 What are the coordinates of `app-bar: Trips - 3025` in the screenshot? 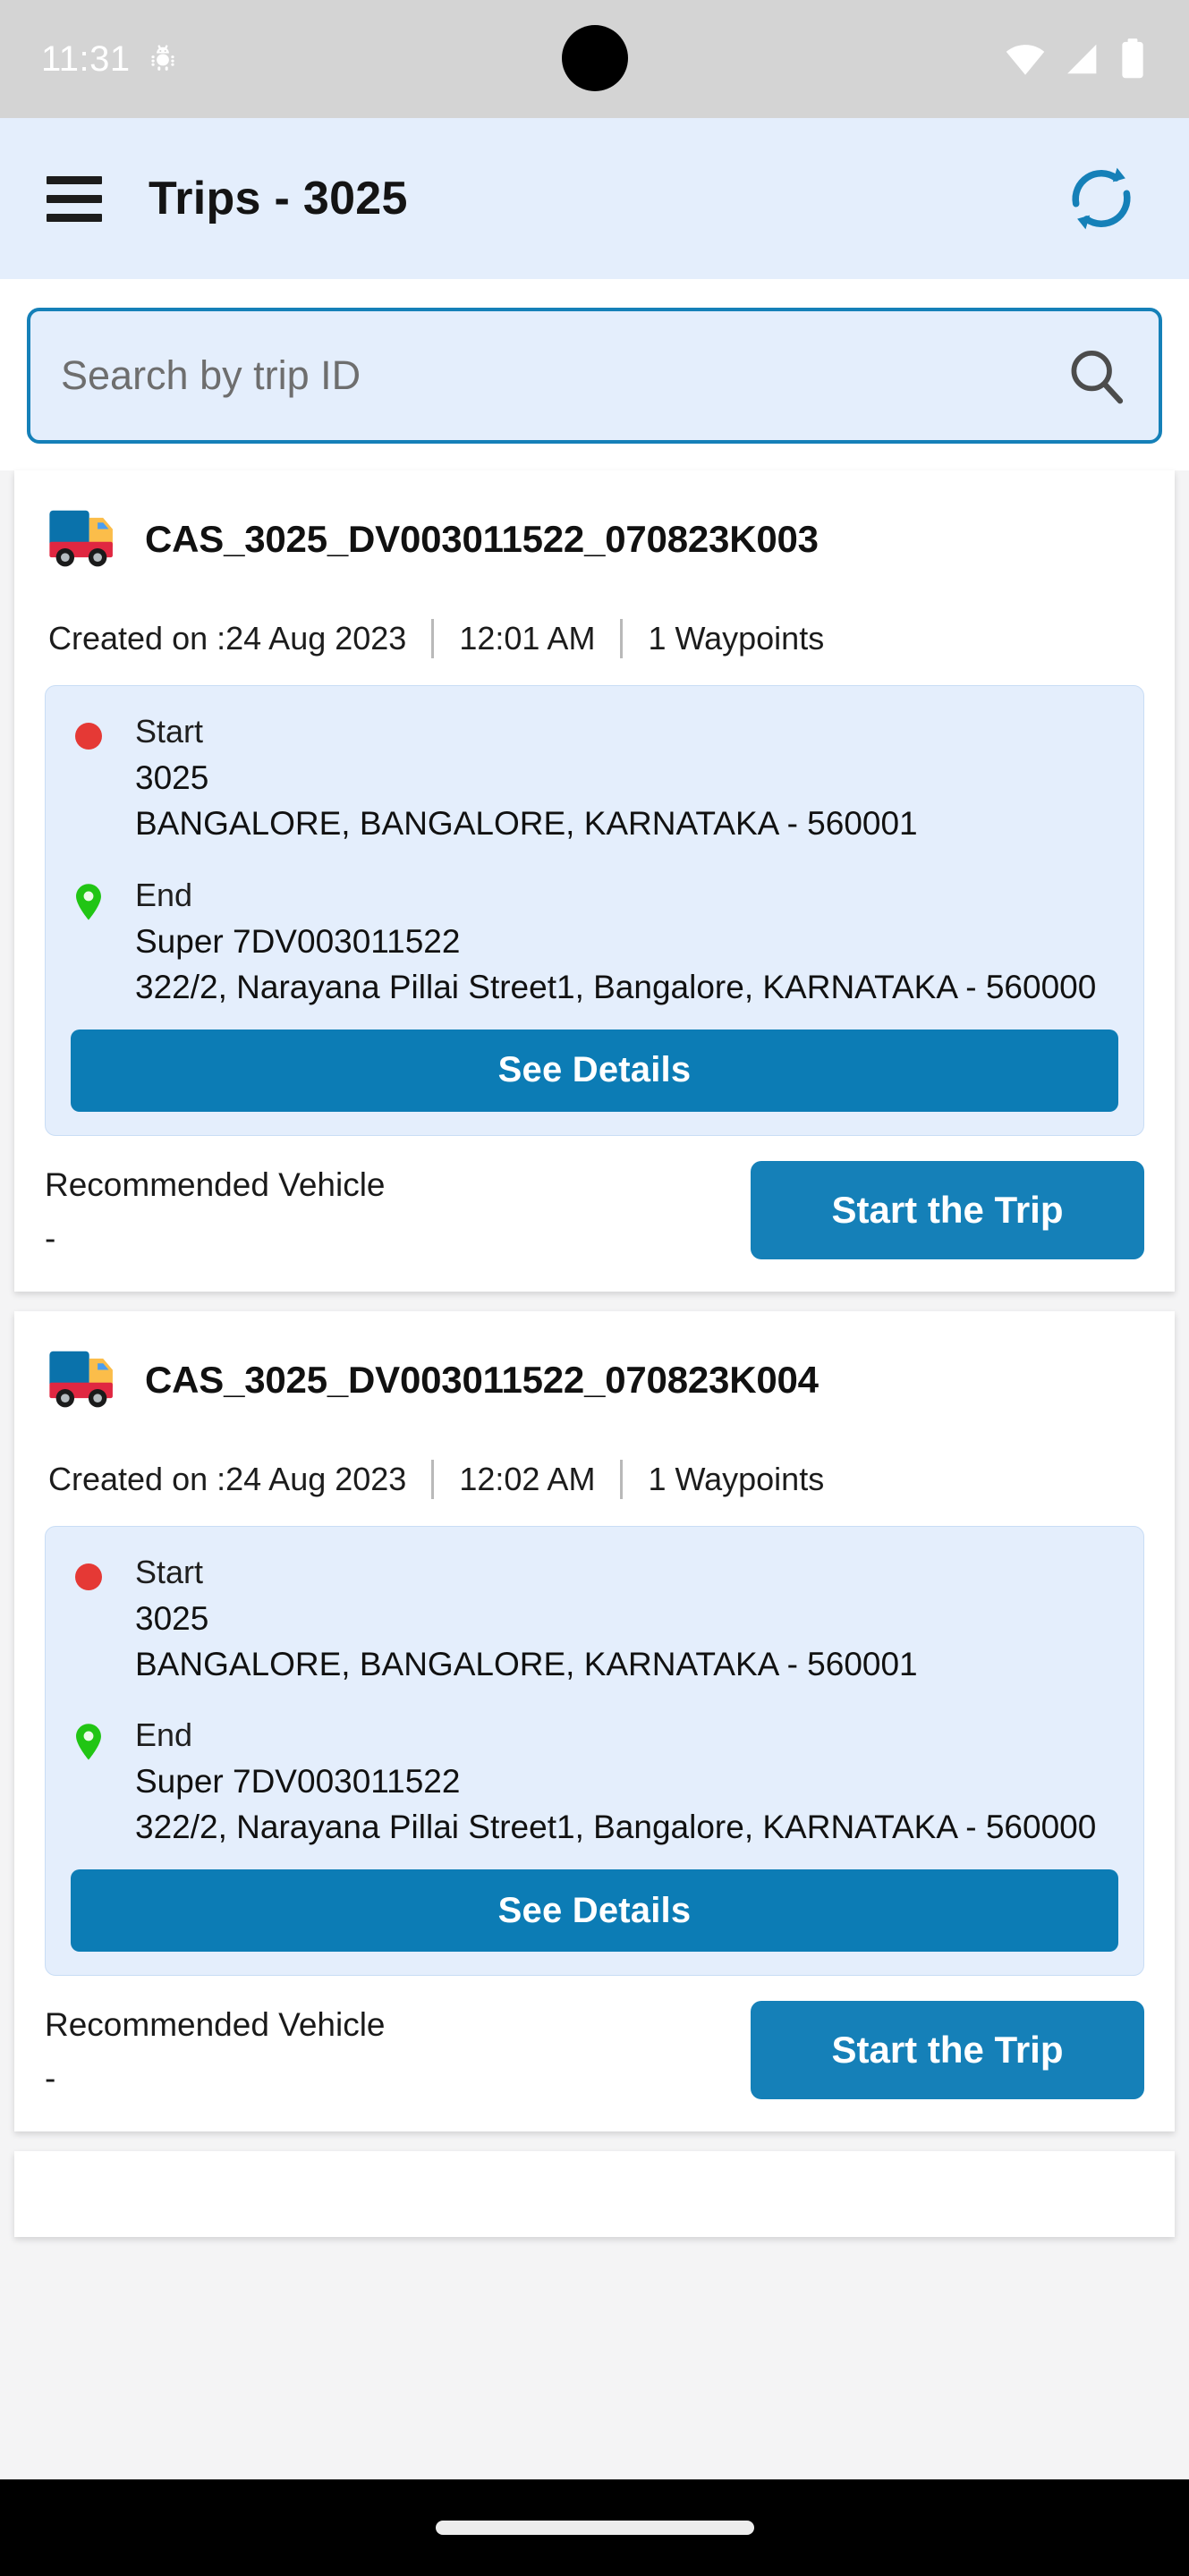 It's located at (594, 198).